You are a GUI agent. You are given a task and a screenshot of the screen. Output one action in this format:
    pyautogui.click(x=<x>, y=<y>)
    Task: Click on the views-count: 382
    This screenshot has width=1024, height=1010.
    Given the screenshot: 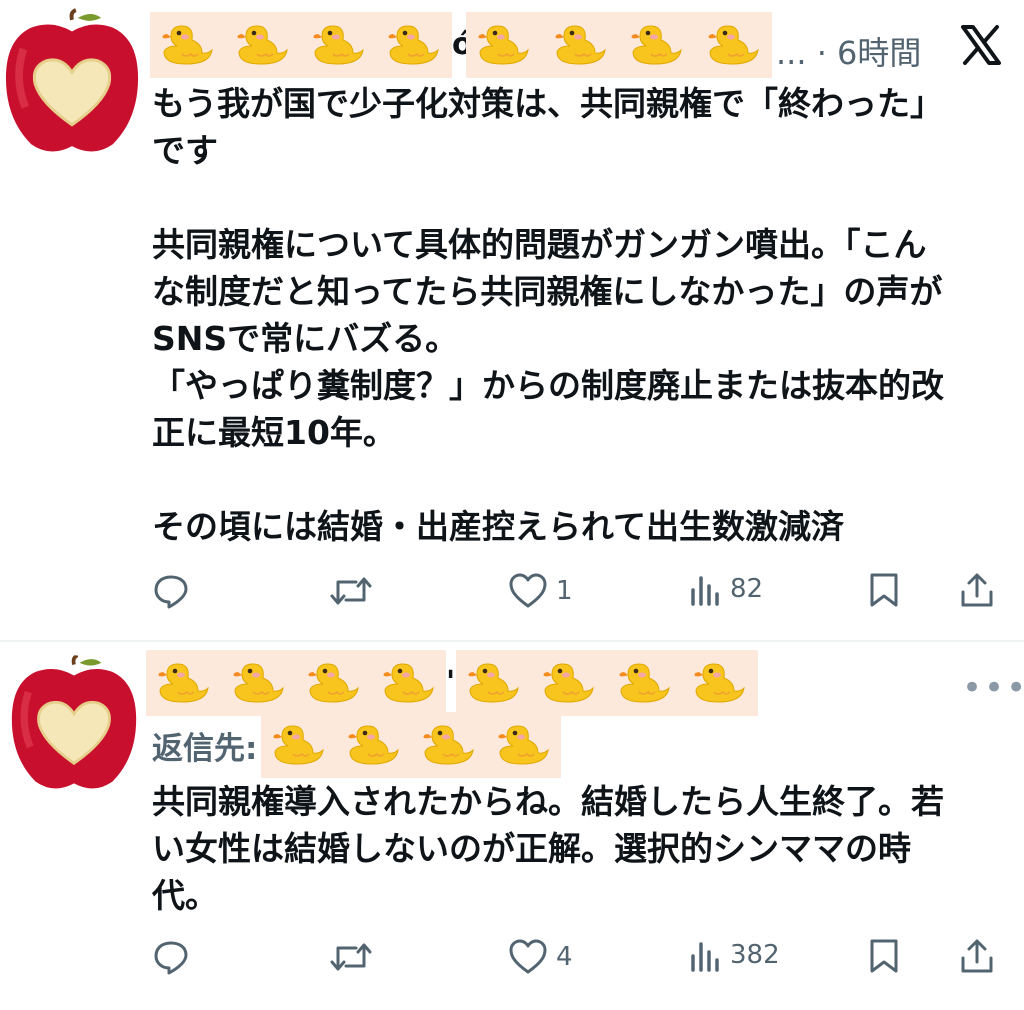 What is the action you would take?
    pyautogui.click(x=755, y=955)
    